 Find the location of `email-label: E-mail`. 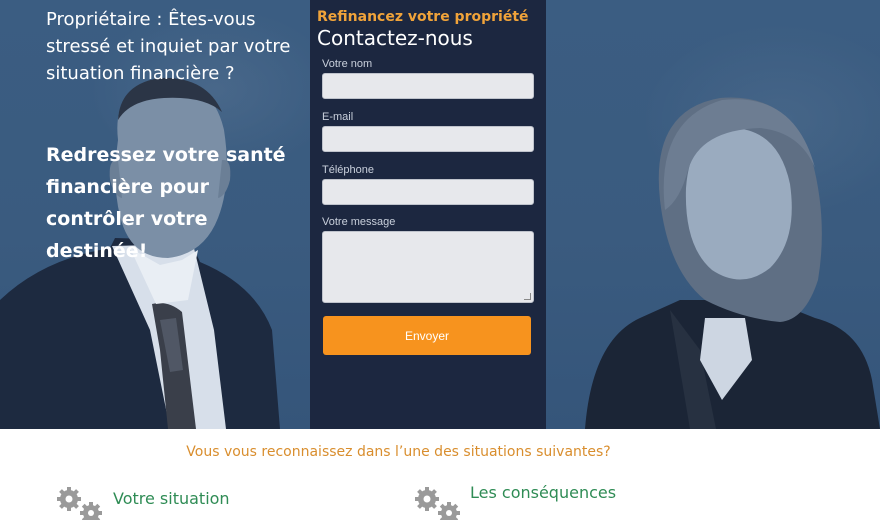

email-label: E-mail is located at coordinates (338, 117).